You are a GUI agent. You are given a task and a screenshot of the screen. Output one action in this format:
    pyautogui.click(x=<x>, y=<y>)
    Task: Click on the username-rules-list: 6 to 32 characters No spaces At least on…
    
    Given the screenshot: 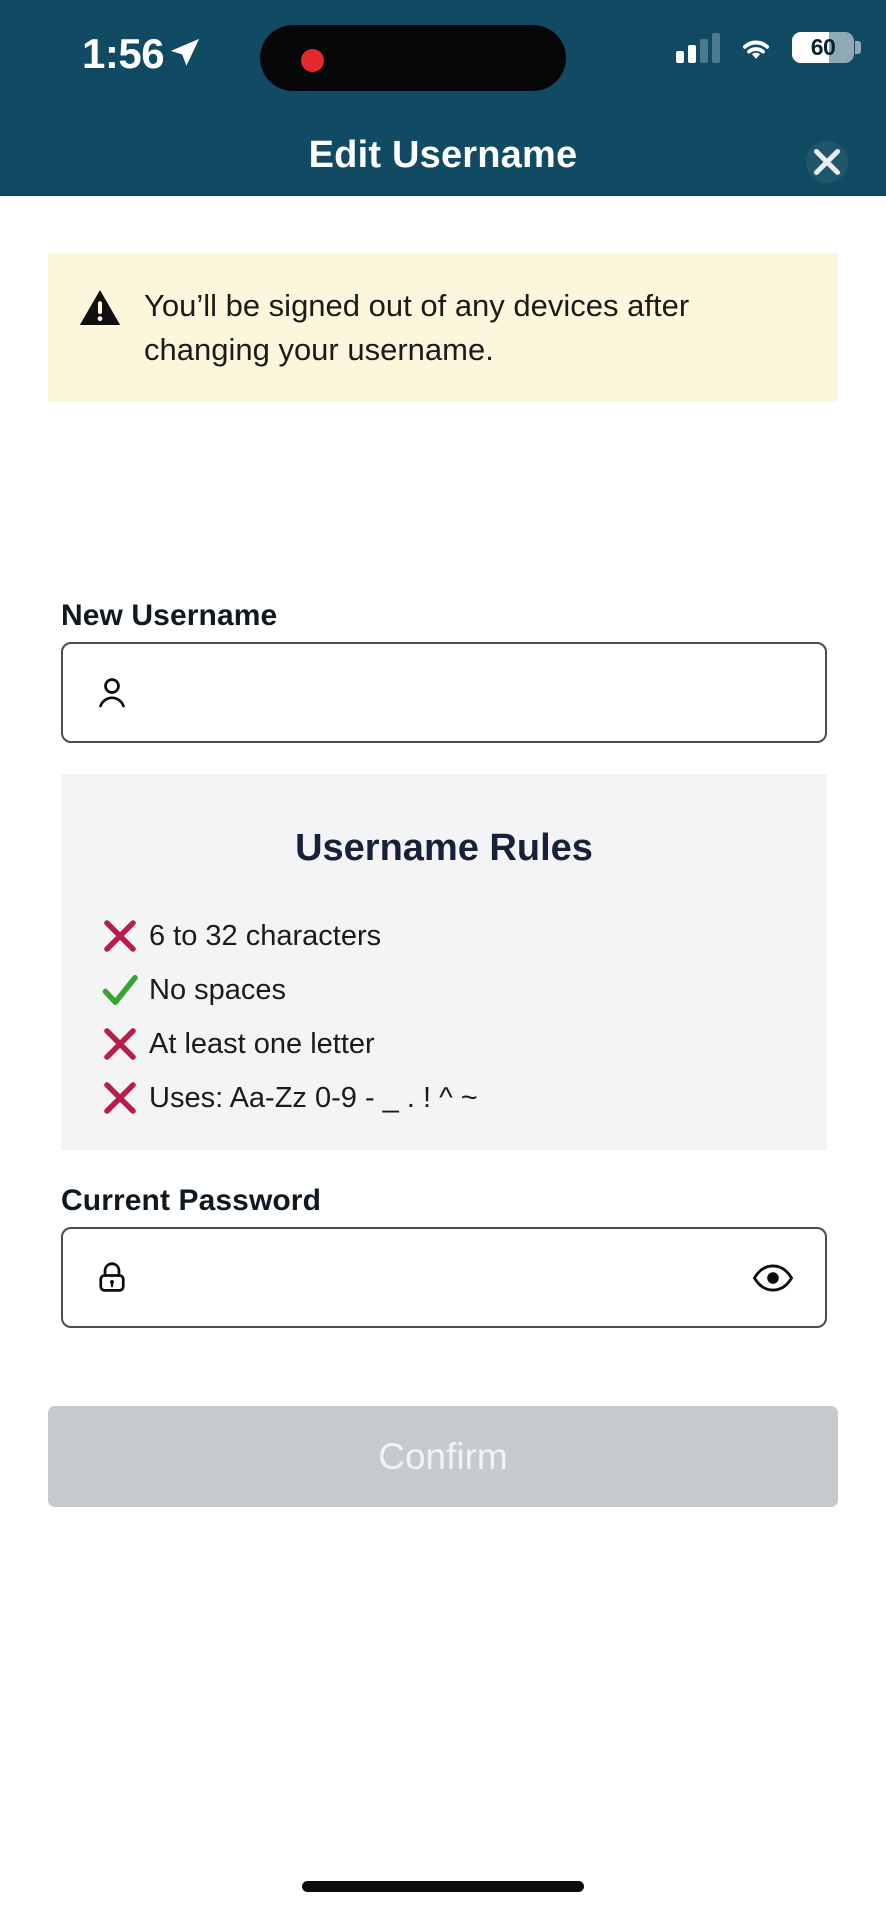 What is the action you would take?
    pyautogui.click(x=452, y=1017)
    